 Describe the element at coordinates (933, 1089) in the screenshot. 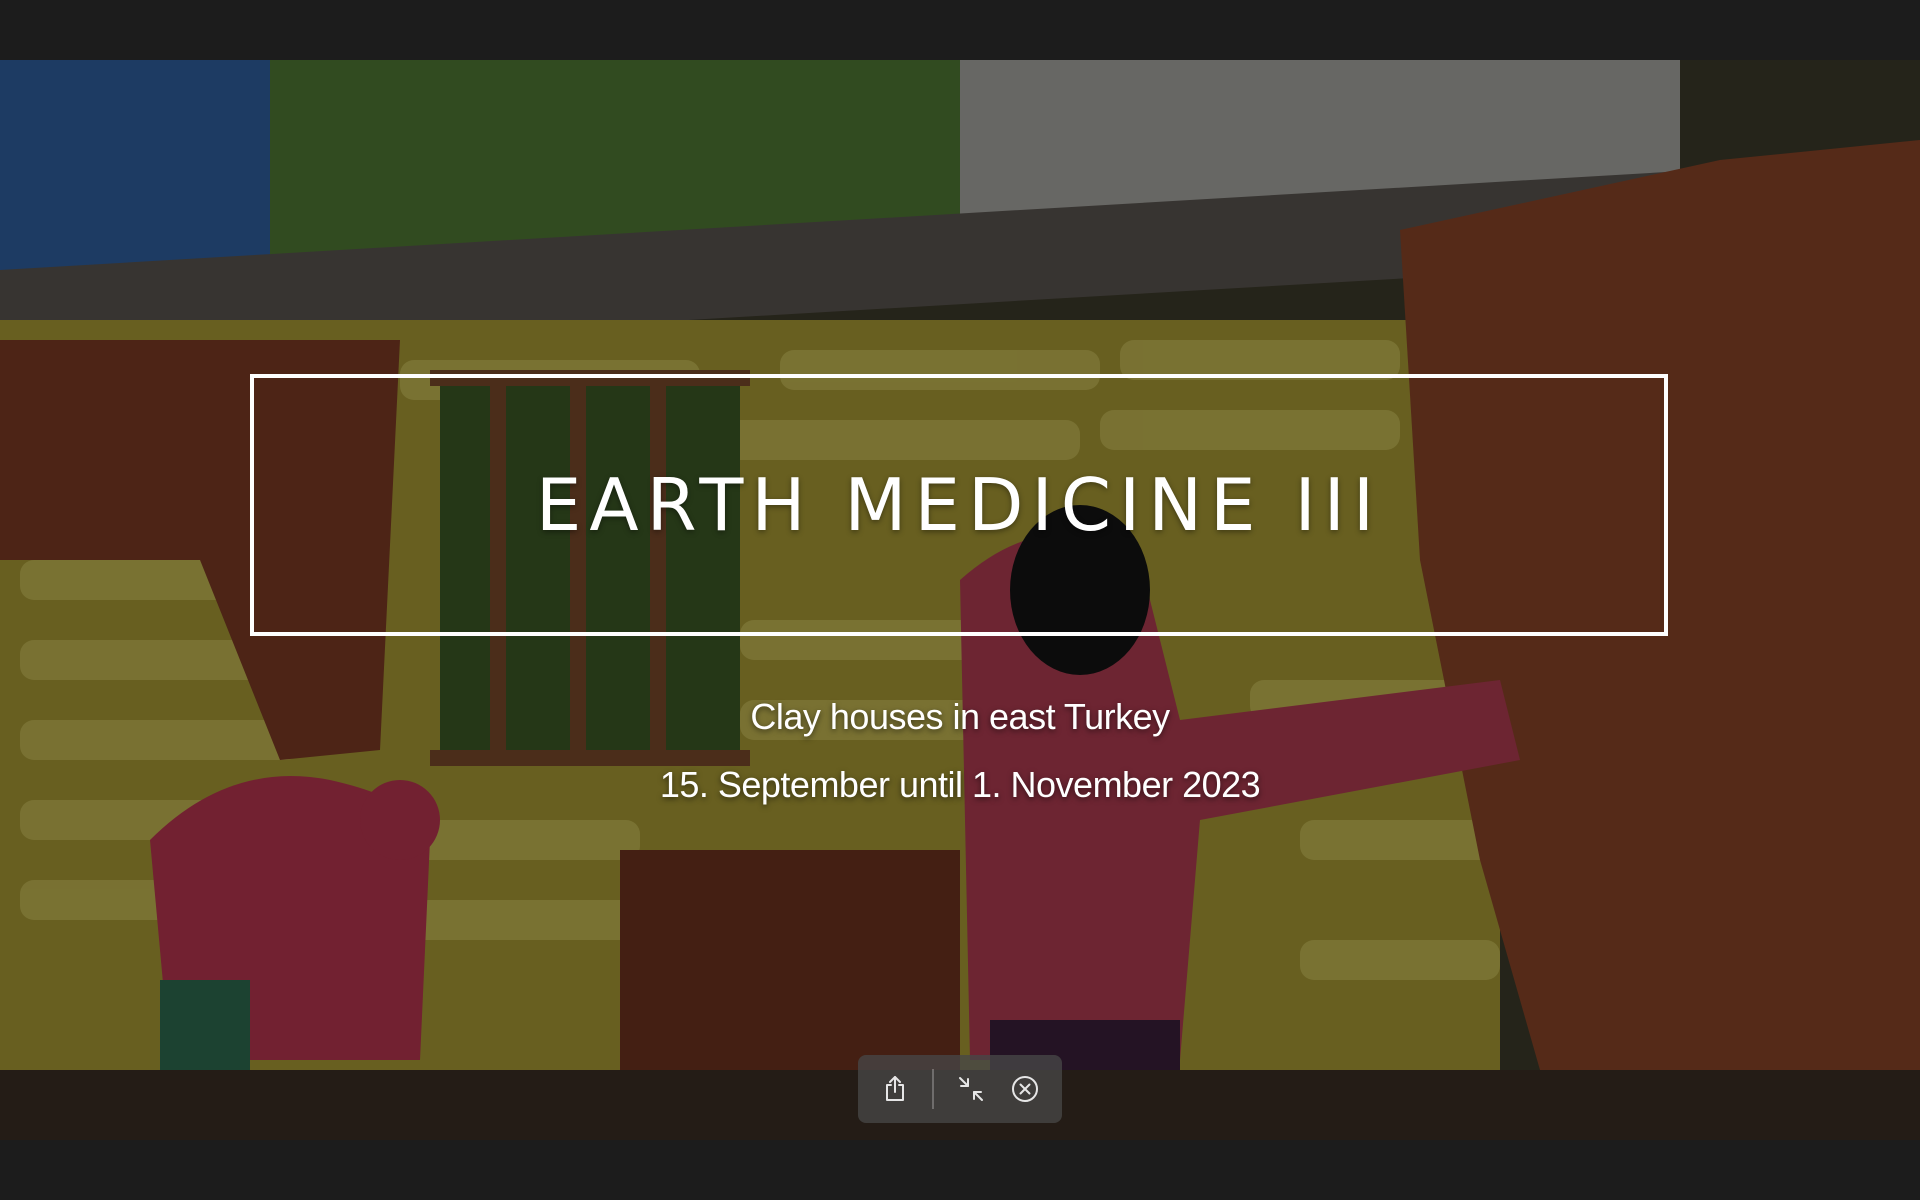

I see `toolbar-separator` at that location.